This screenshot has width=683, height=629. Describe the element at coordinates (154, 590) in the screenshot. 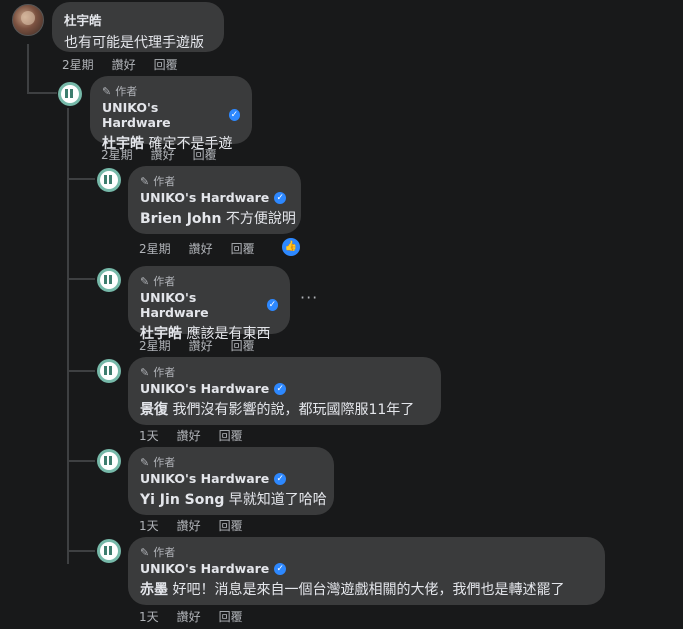

I see `mention-link: 赤墨` at that location.